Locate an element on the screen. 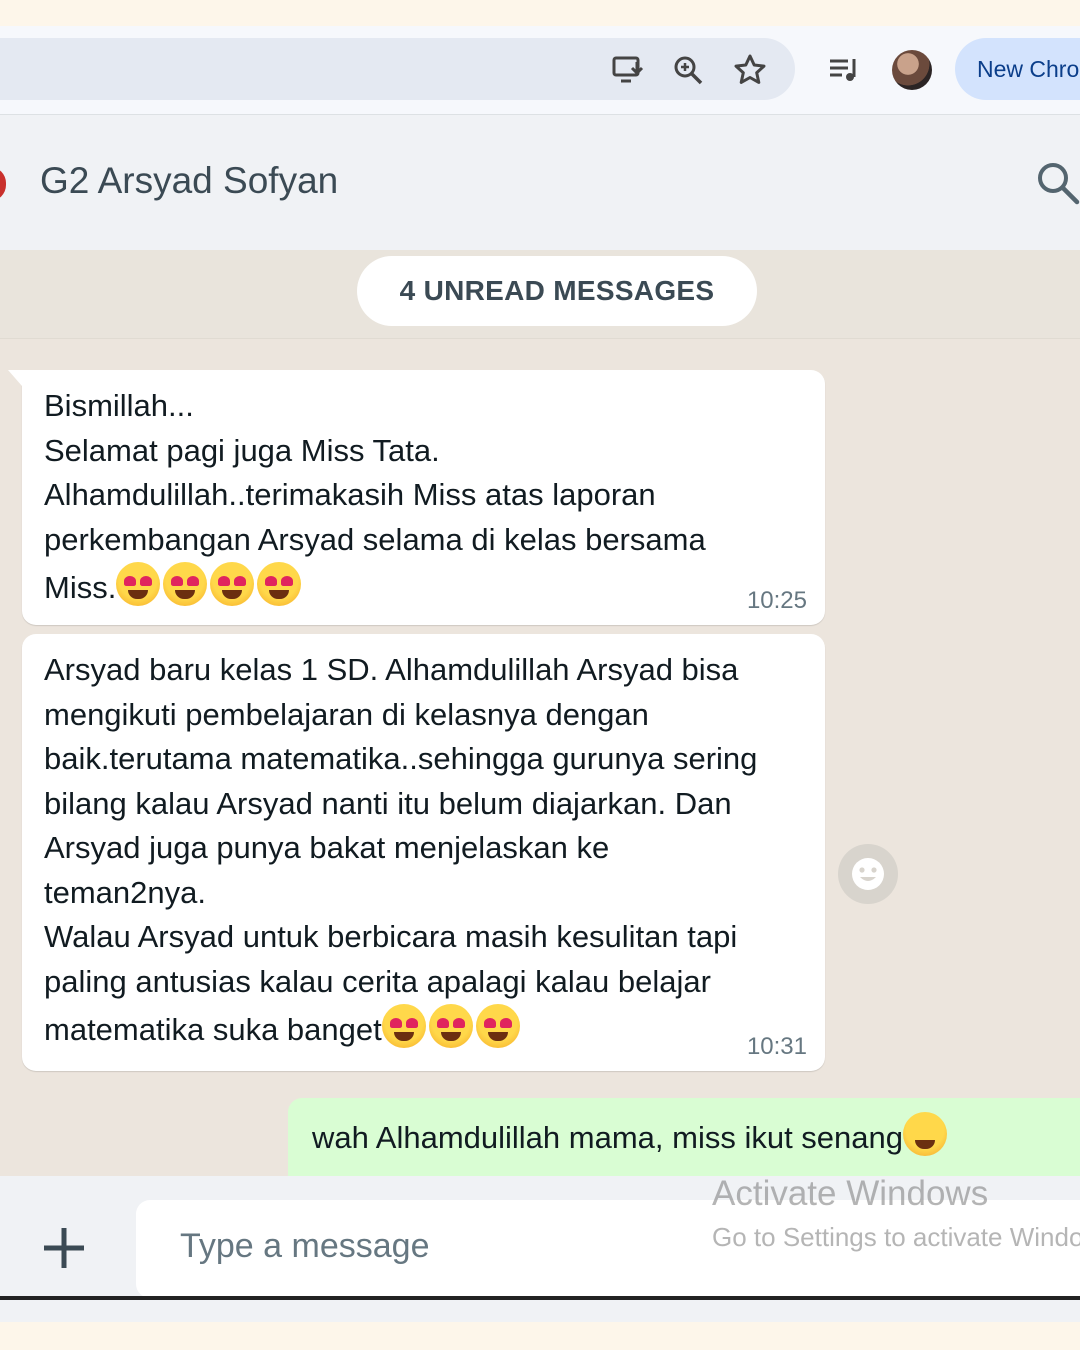 Image resolution: width=1080 pixels, height=1350 pixels. install-app-icon is located at coordinates (628, 70).